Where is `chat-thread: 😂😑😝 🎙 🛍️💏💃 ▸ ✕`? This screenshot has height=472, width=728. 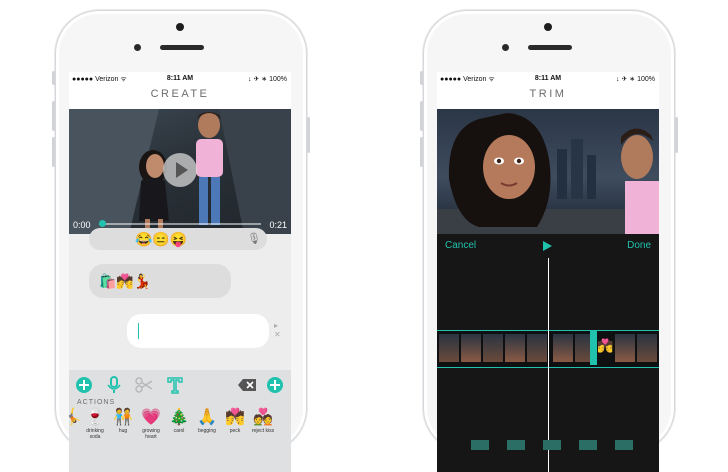 chat-thread: 😂😑😝 🎙 🛍️💏💃 ▸ ✕ is located at coordinates (180, 299).